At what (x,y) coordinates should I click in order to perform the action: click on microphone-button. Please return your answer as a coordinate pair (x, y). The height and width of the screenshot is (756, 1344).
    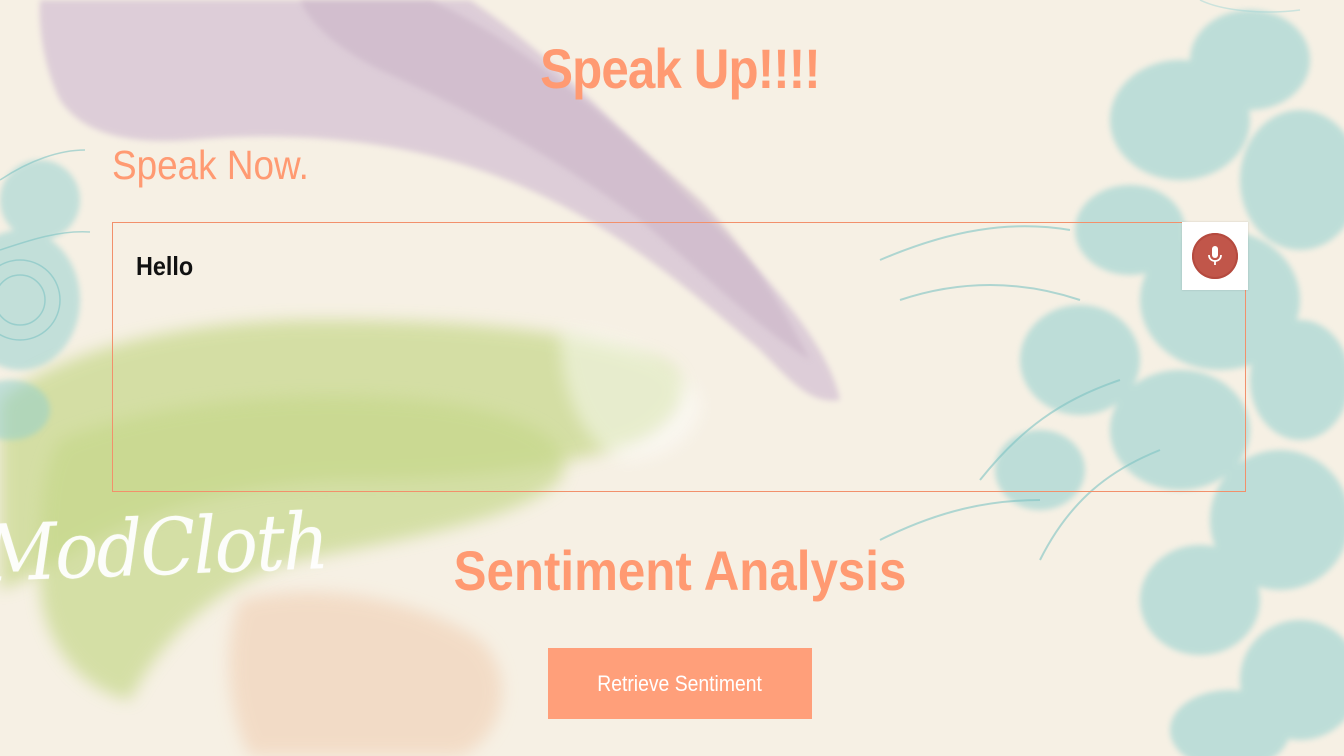
    Looking at the image, I should click on (1215, 256).